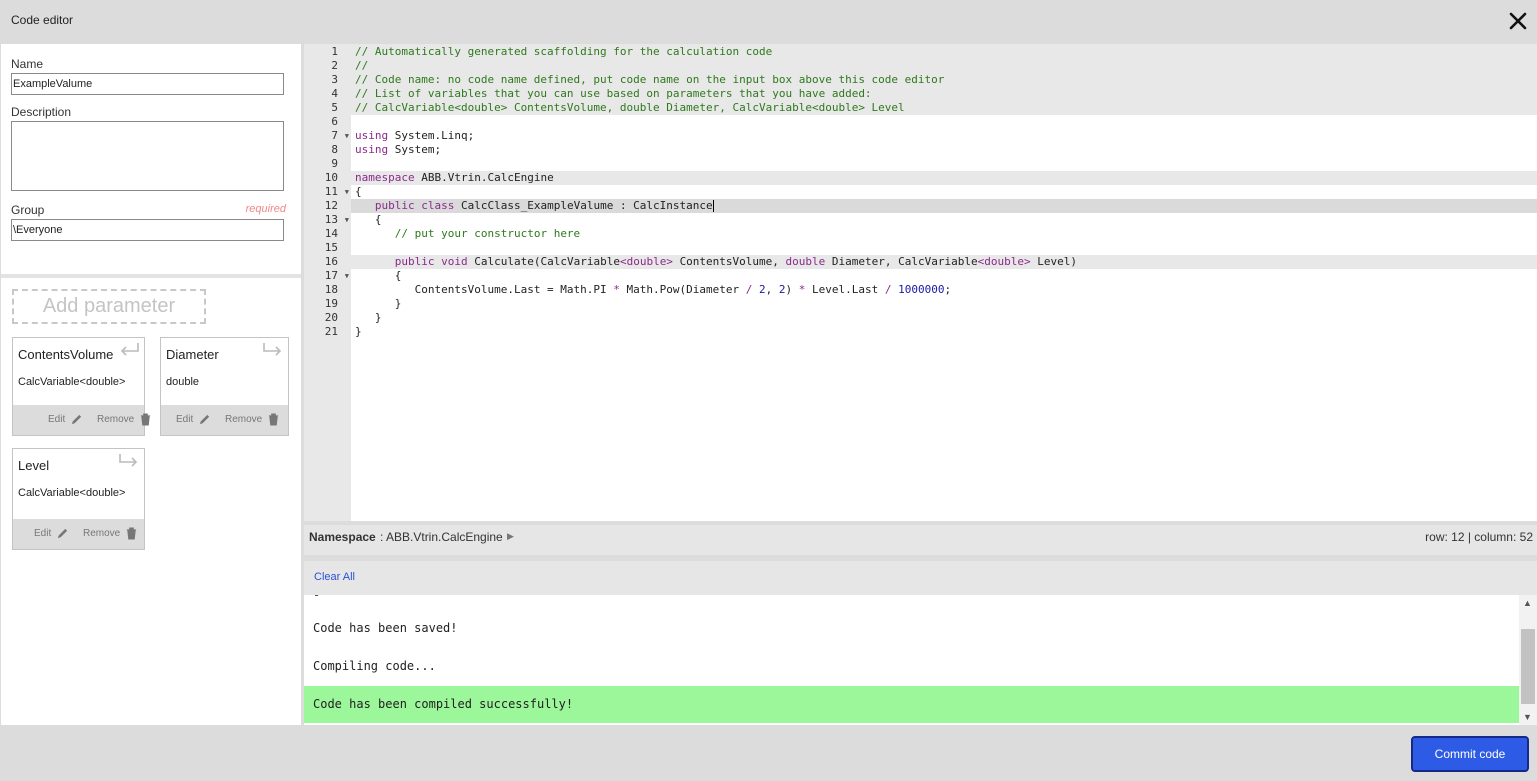 The image size is (1537, 781). What do you see at coordinates (385, 628) in the screenshot?
I see `output-message: Code has been saved!` at bounding box center [385, 628].